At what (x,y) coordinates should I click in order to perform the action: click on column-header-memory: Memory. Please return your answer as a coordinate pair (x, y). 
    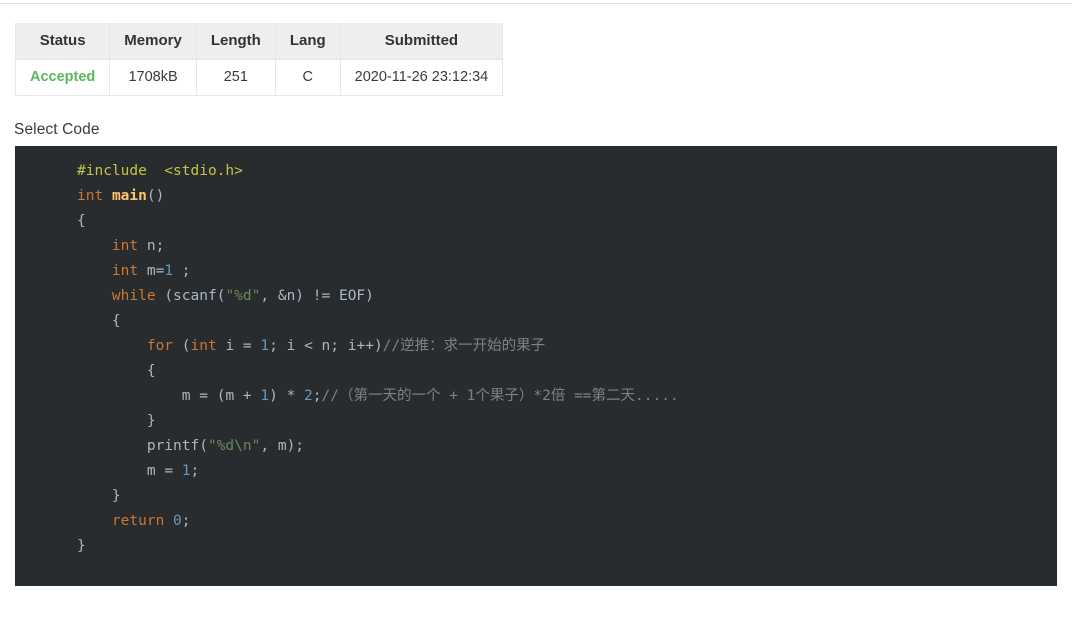
    Looking at the image, I should click on (153, 41).